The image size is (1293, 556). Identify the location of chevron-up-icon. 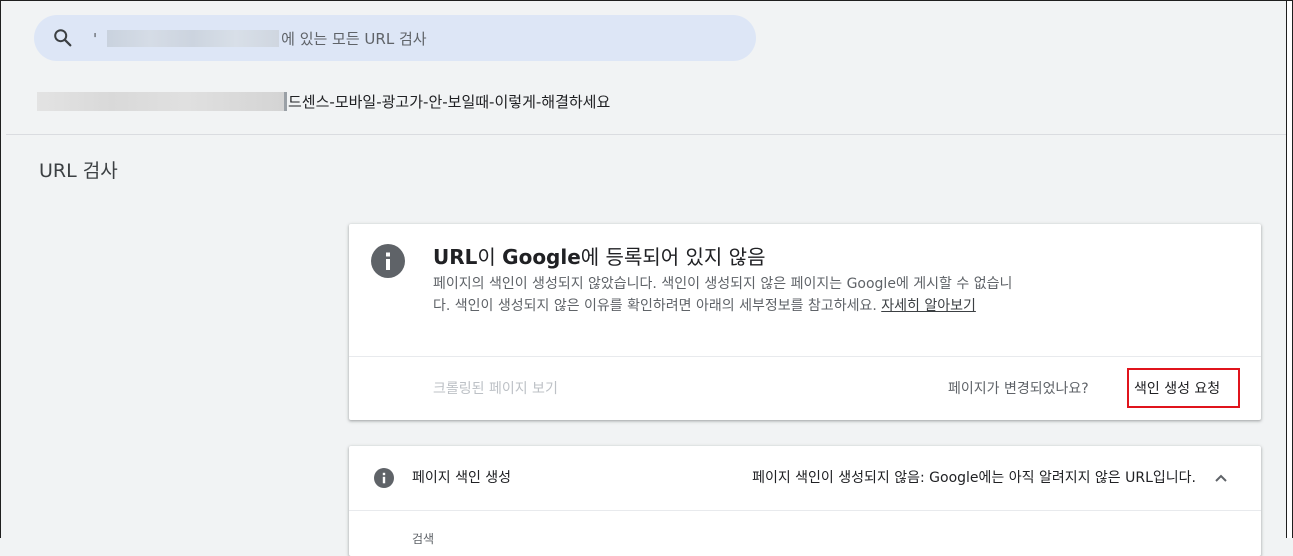
(1221, 478).